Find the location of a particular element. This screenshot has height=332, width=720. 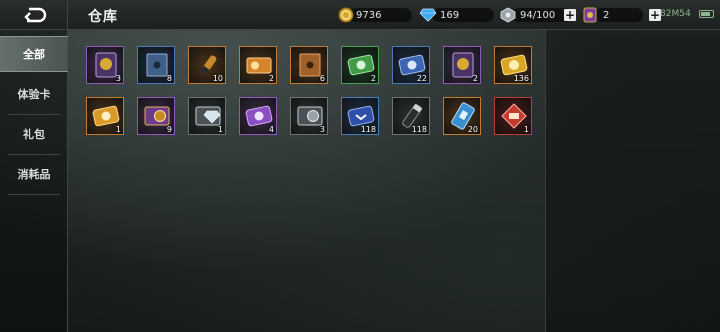

ticket-icon is located at coordinates (590, 15).